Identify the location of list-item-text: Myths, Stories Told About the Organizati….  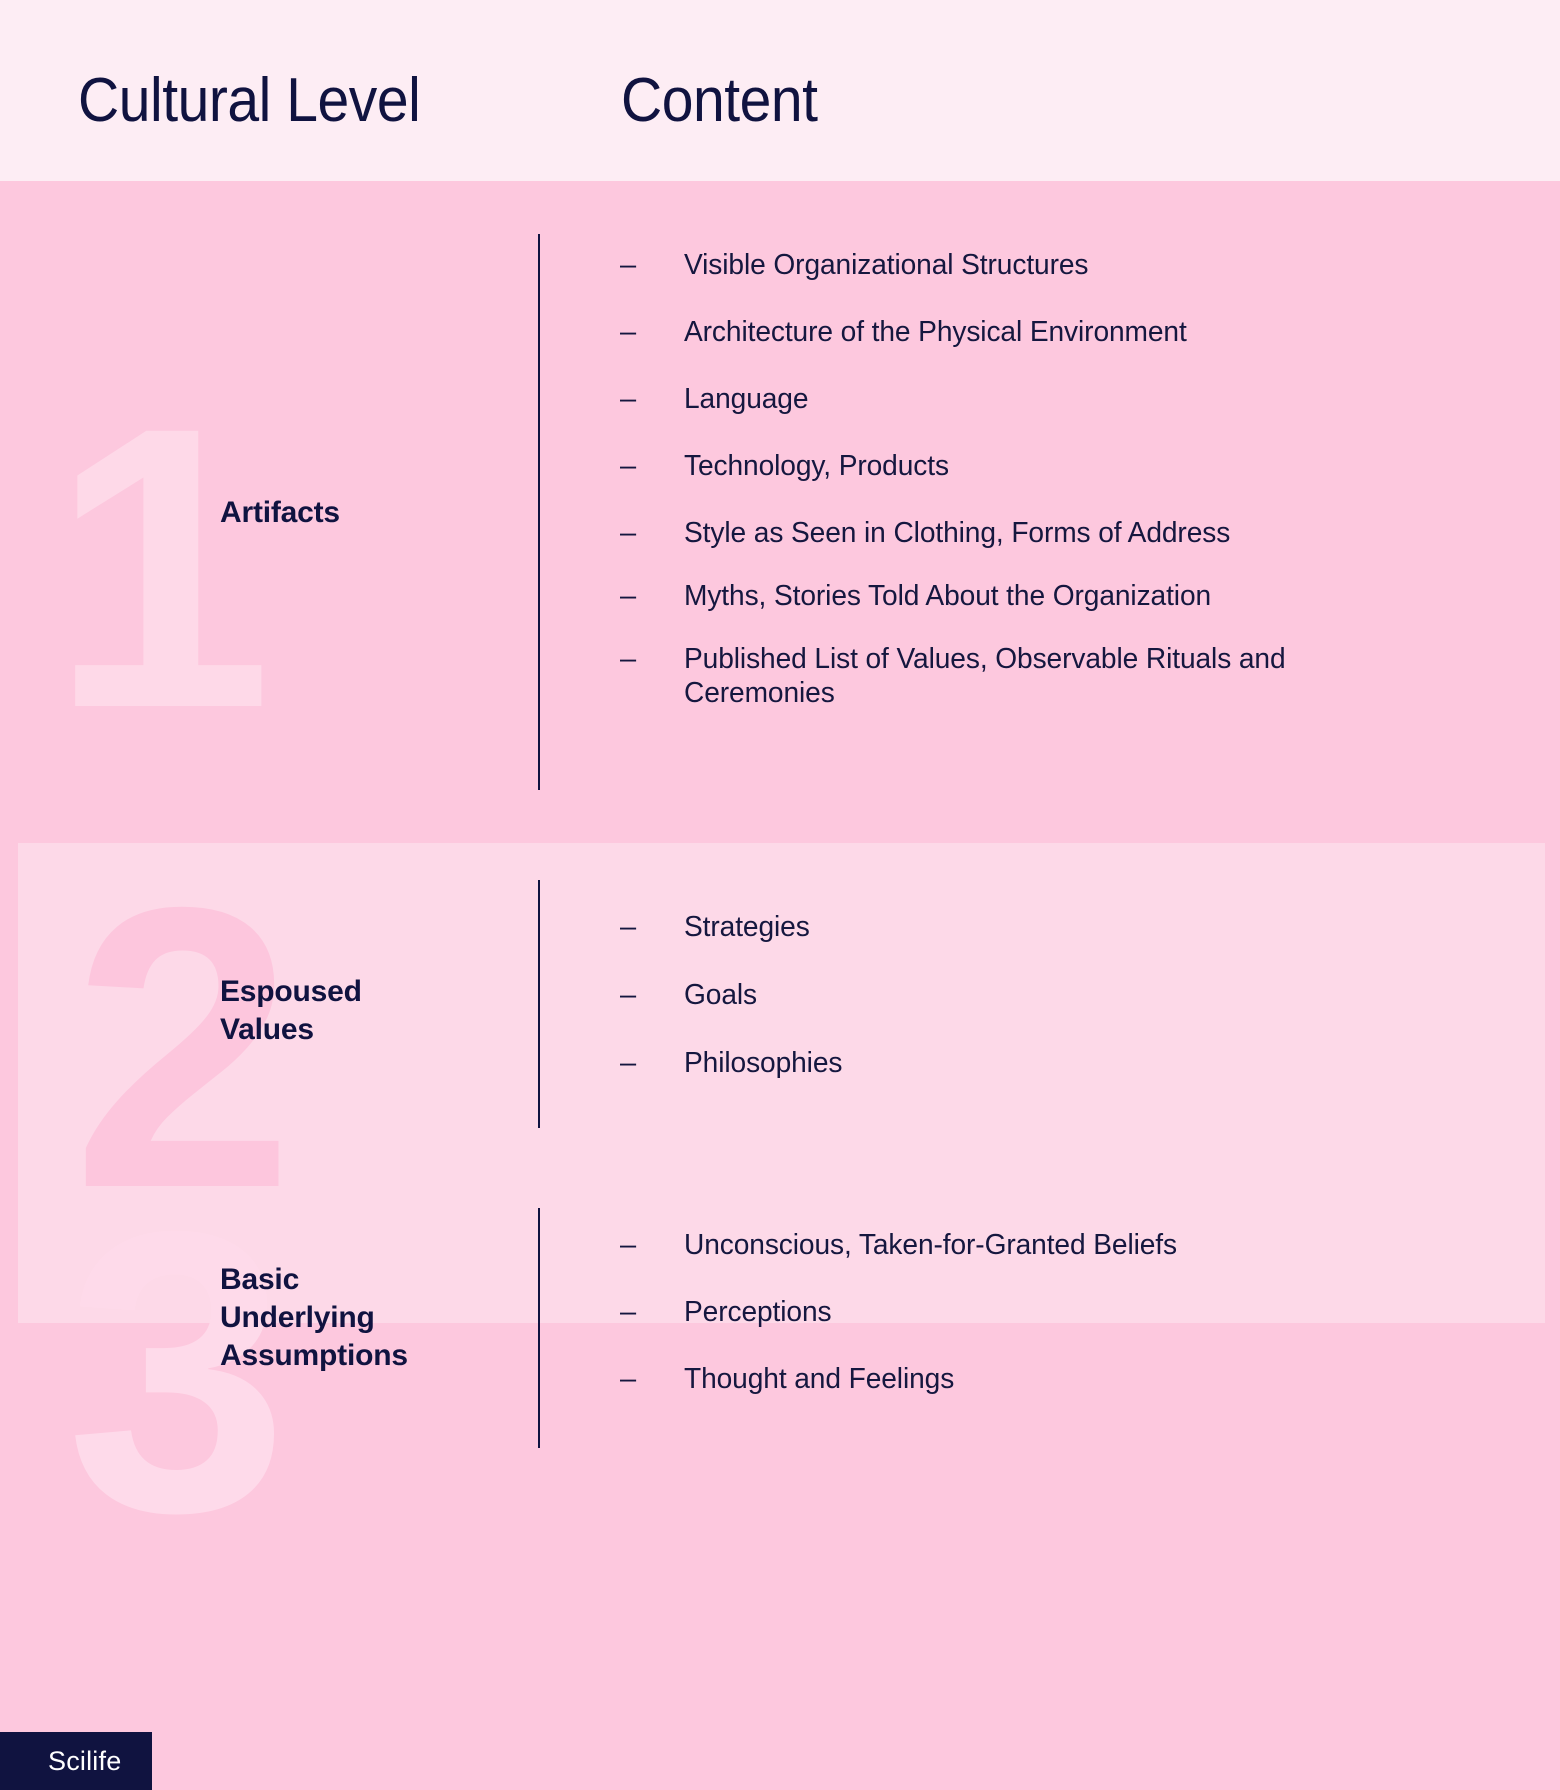
(948, 596).